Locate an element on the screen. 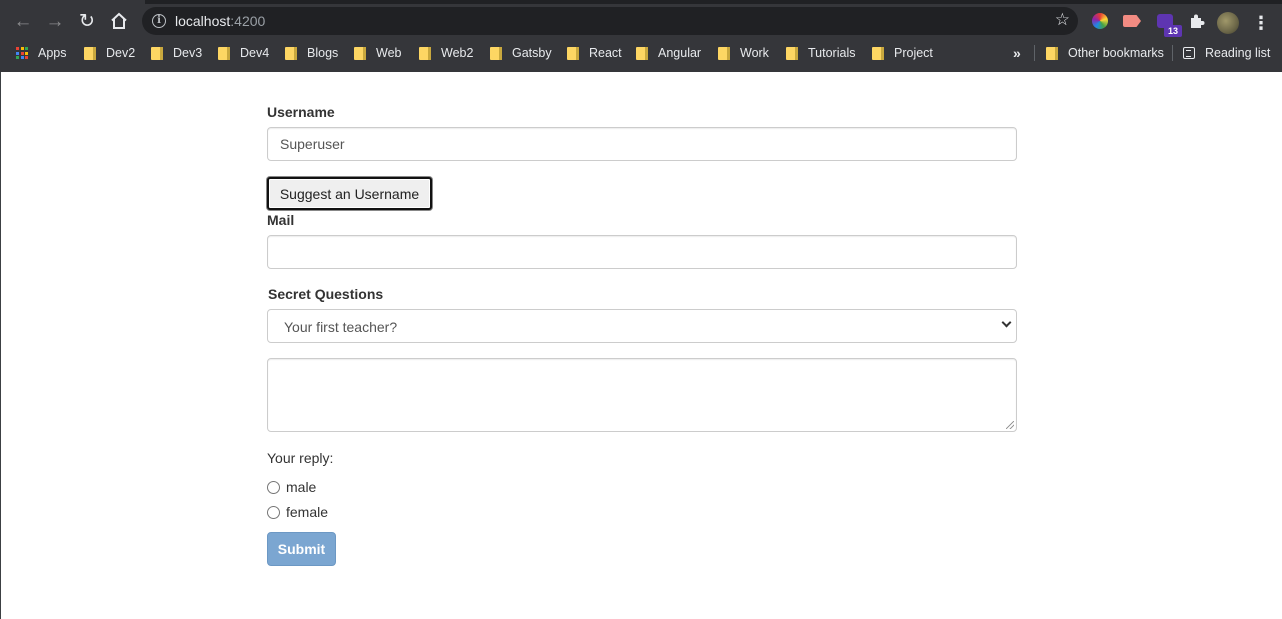  site-info-icon: i is located at coordinates (159, 21).